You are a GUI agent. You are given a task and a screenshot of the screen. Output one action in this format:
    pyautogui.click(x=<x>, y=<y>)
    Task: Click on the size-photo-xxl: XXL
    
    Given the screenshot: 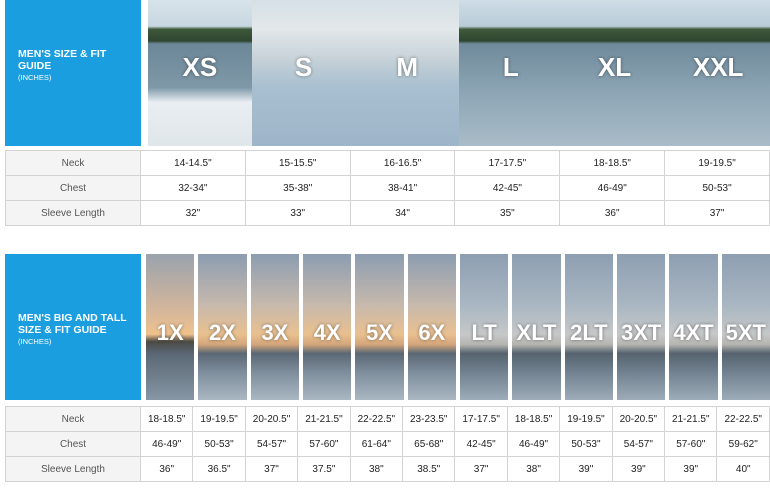 What is the action you would take?
    pyautogui.click(x=718, y=73)
    